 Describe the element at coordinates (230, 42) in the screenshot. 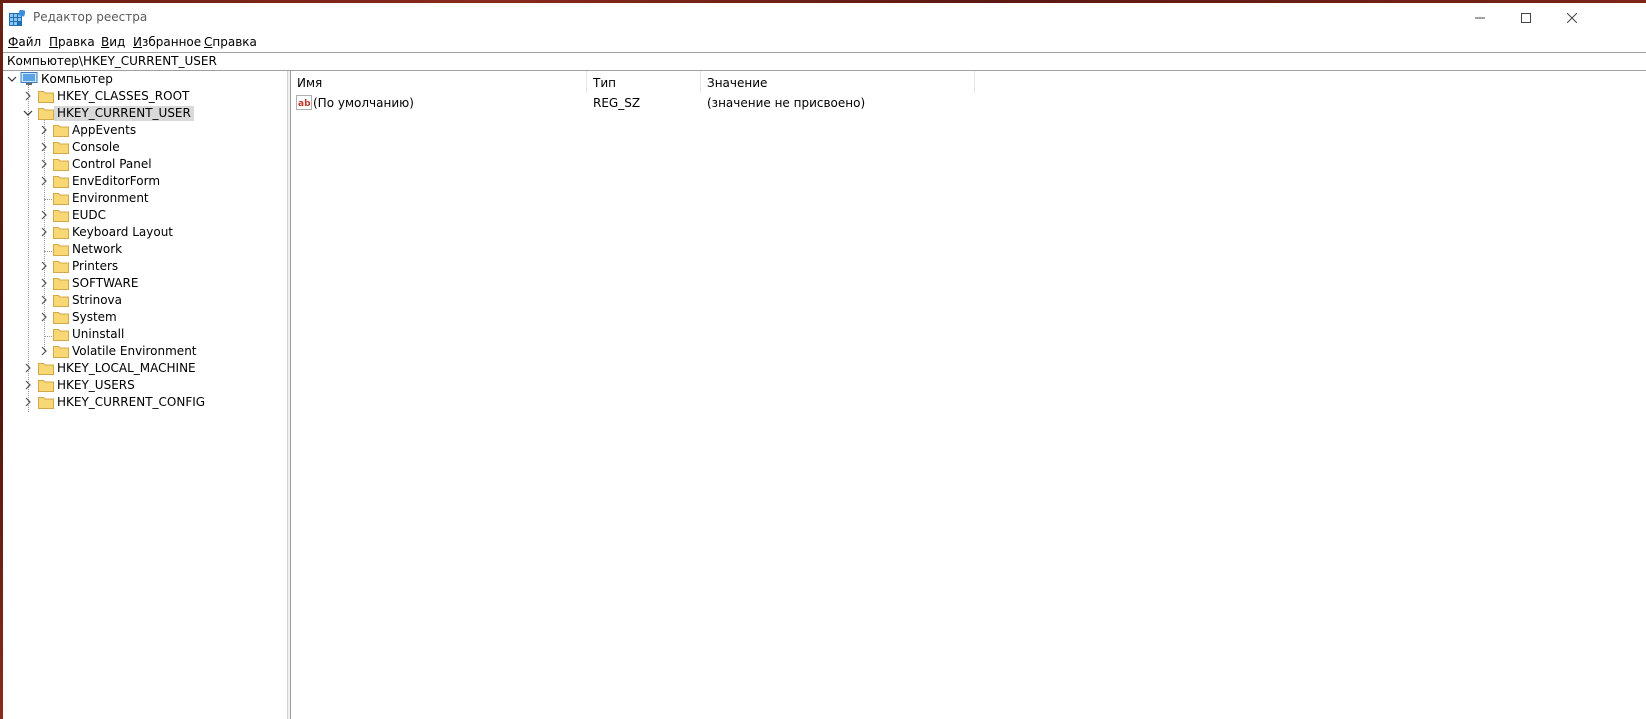

I see `menu-help: Справка` at that location.